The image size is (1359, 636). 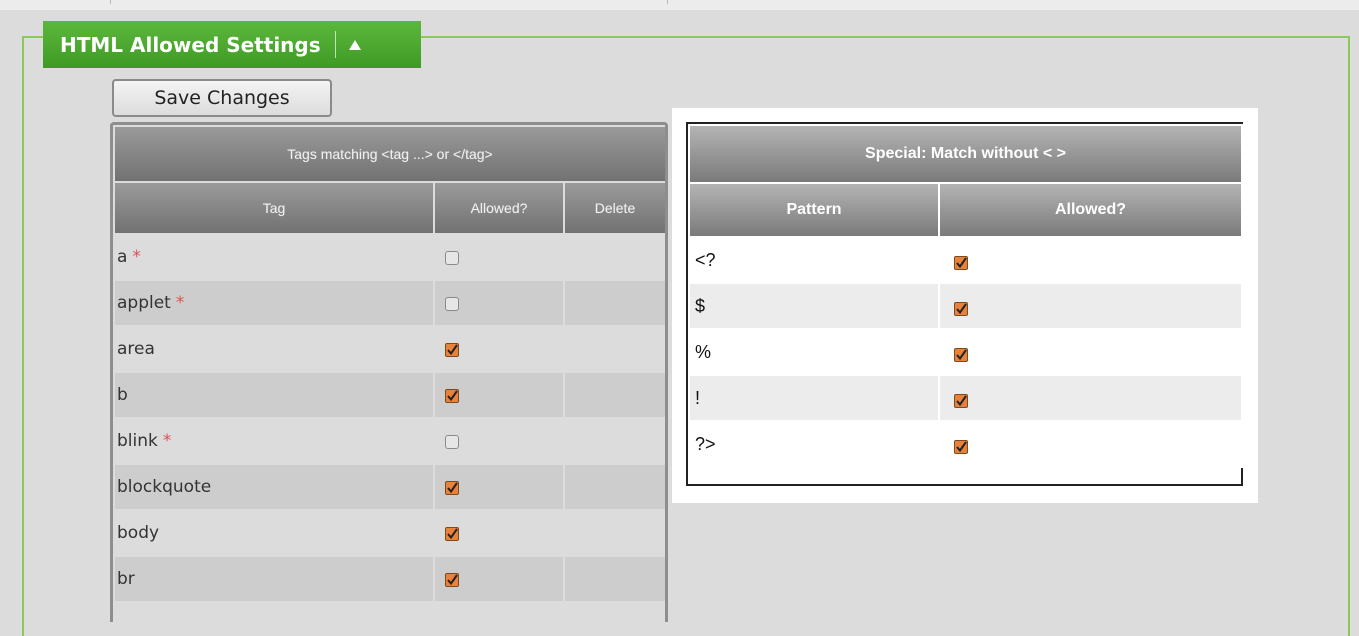 I want to click on tag-cell: a *, so click(x=274, y=257).